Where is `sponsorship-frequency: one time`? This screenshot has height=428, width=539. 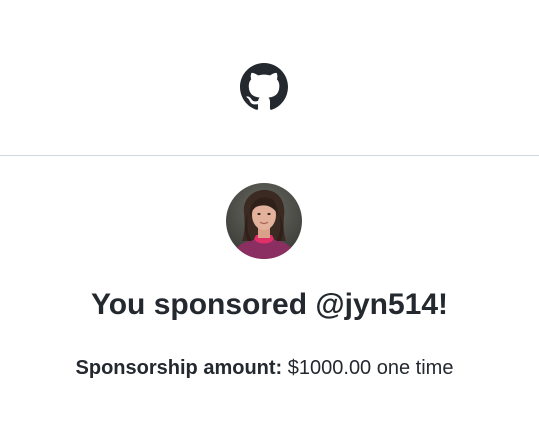 sponsorship-frequency: one time is located at coordinates (415, 368).